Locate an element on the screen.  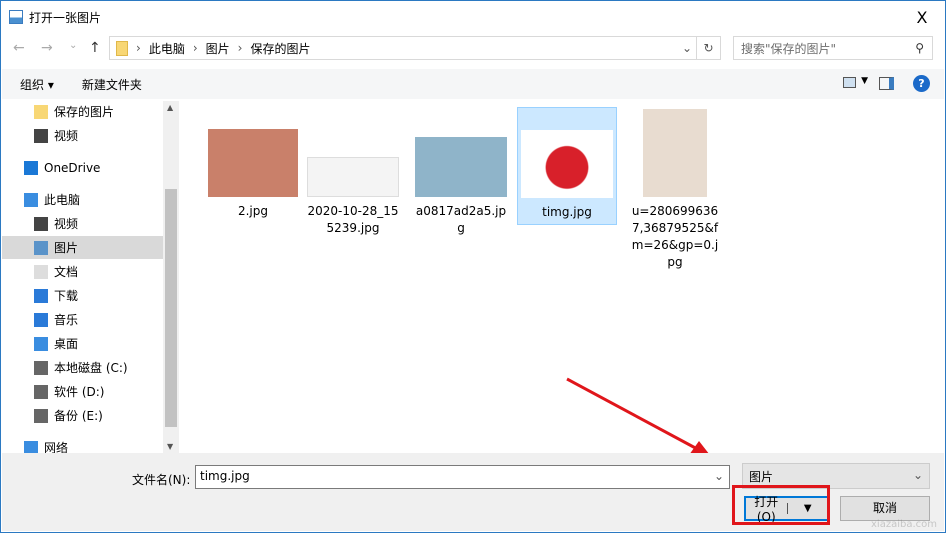
sidebar-item-label: 文档 is located at coordinates (66, 272).